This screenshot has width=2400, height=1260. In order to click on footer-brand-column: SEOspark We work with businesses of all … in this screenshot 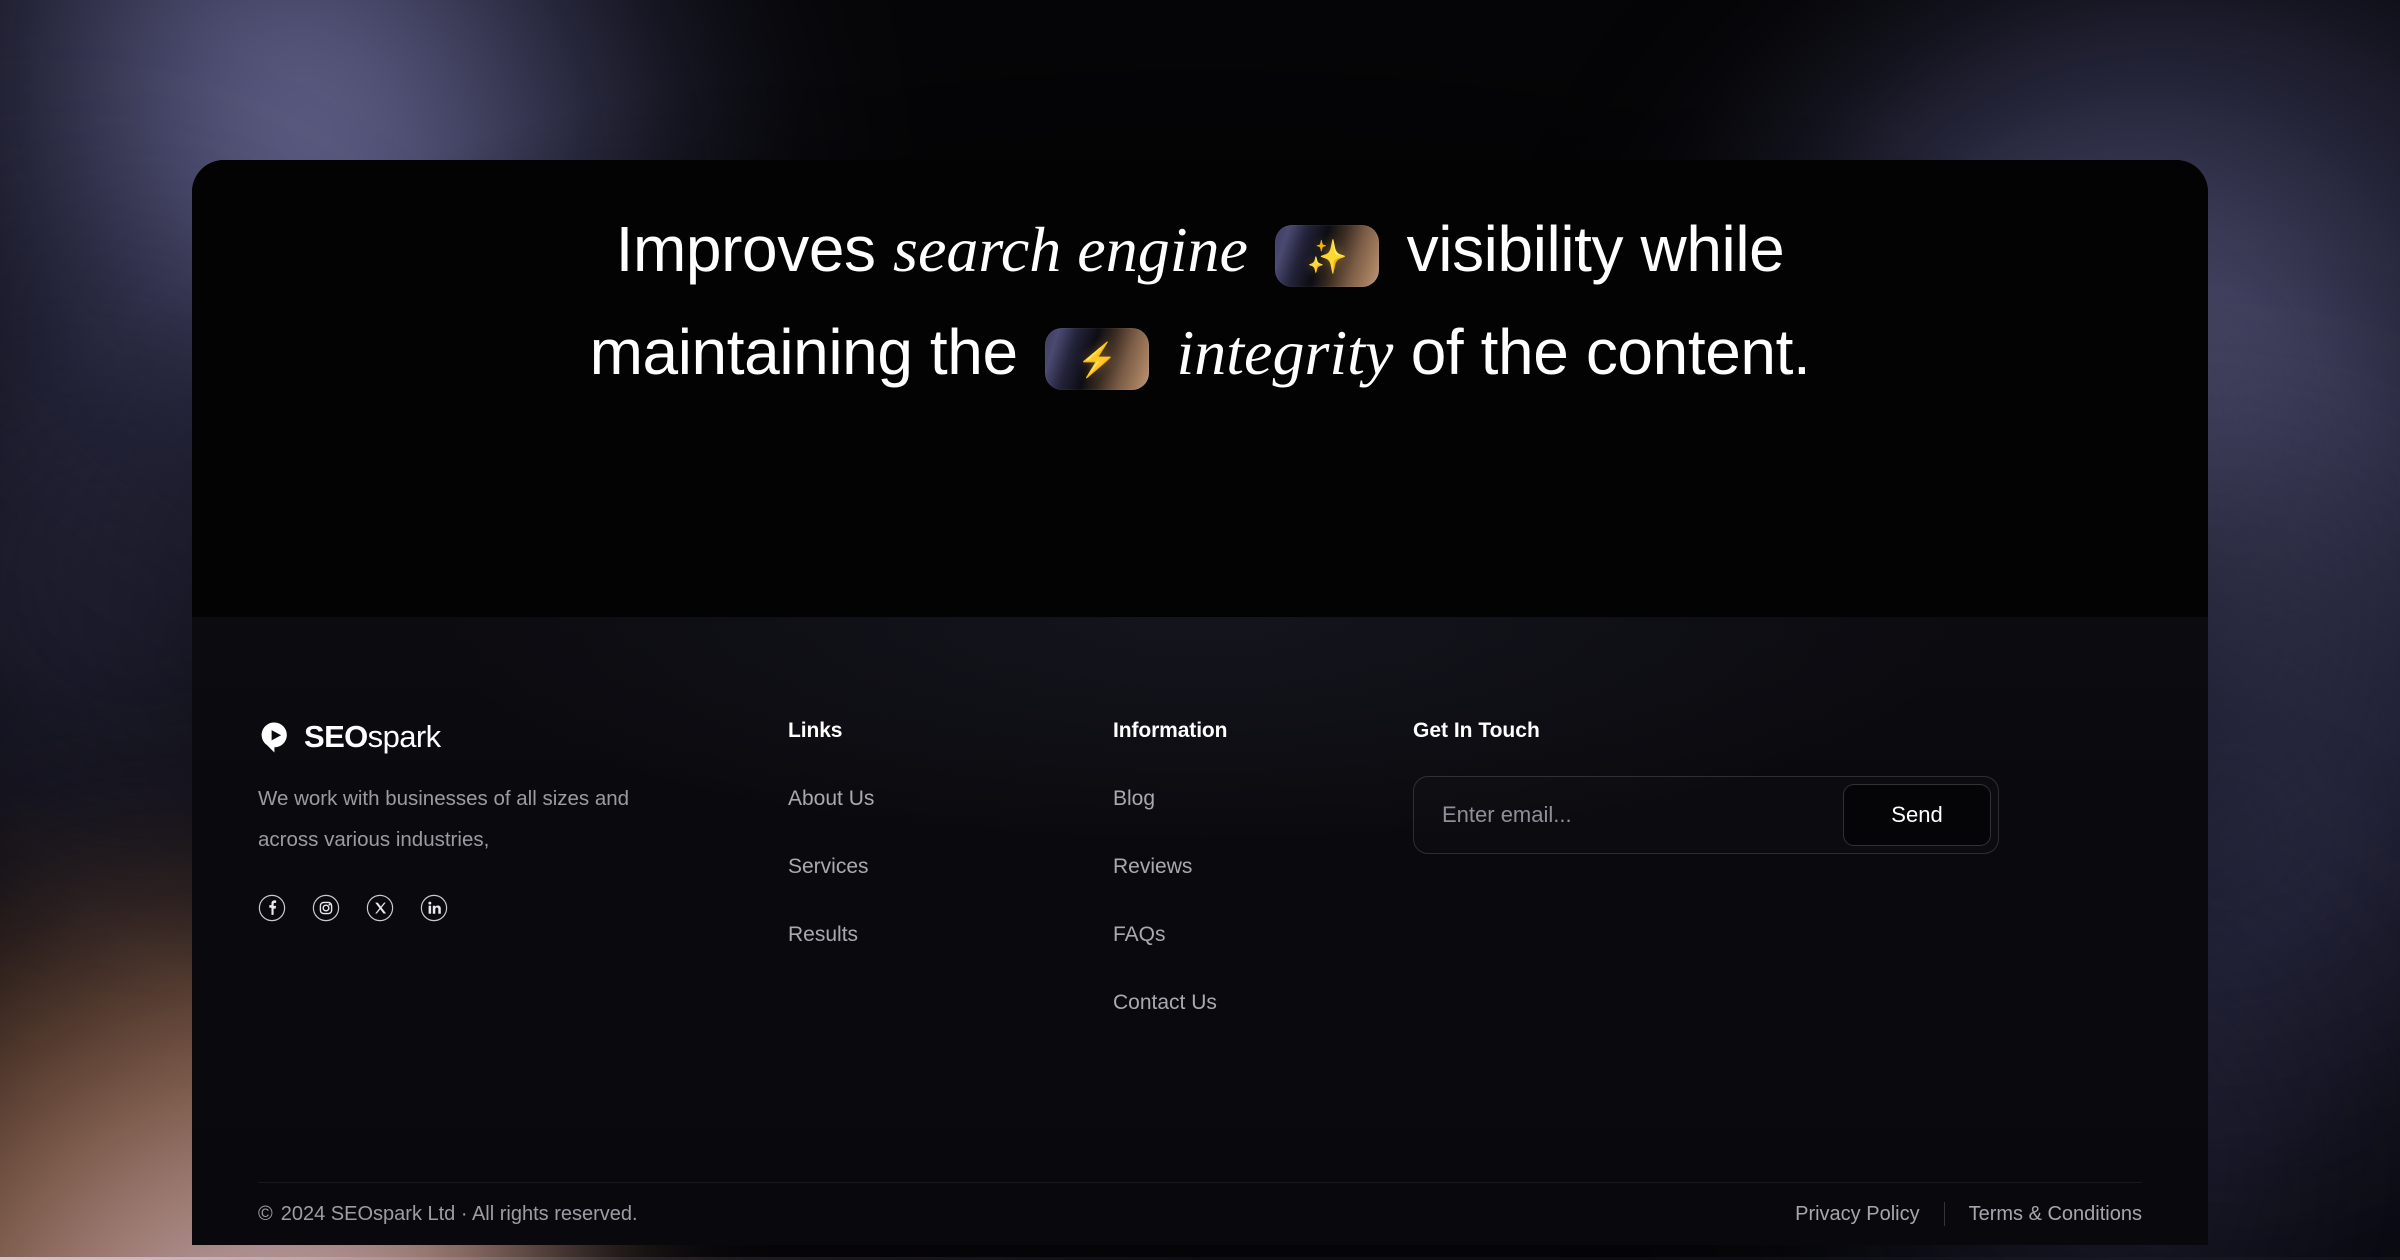, I will do `click(523, 867)`.